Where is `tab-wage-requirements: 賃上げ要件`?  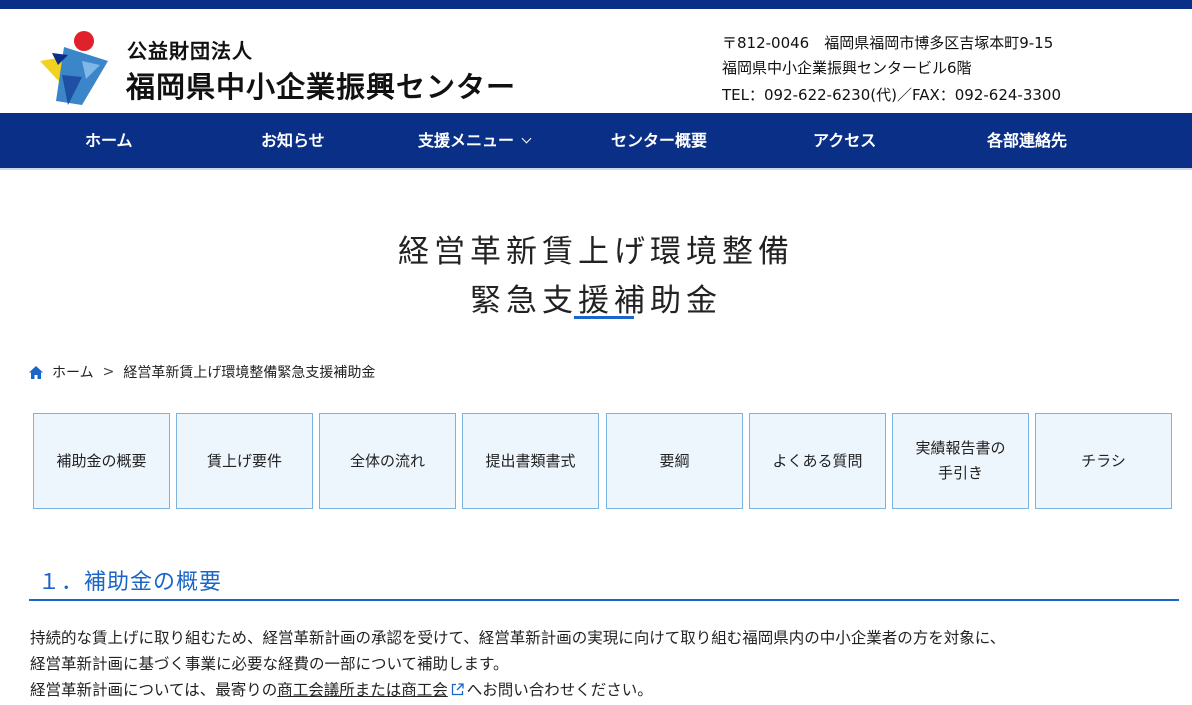
tab-wage-requirements: 賃上げ要件 is located at coordinates (244, 461).